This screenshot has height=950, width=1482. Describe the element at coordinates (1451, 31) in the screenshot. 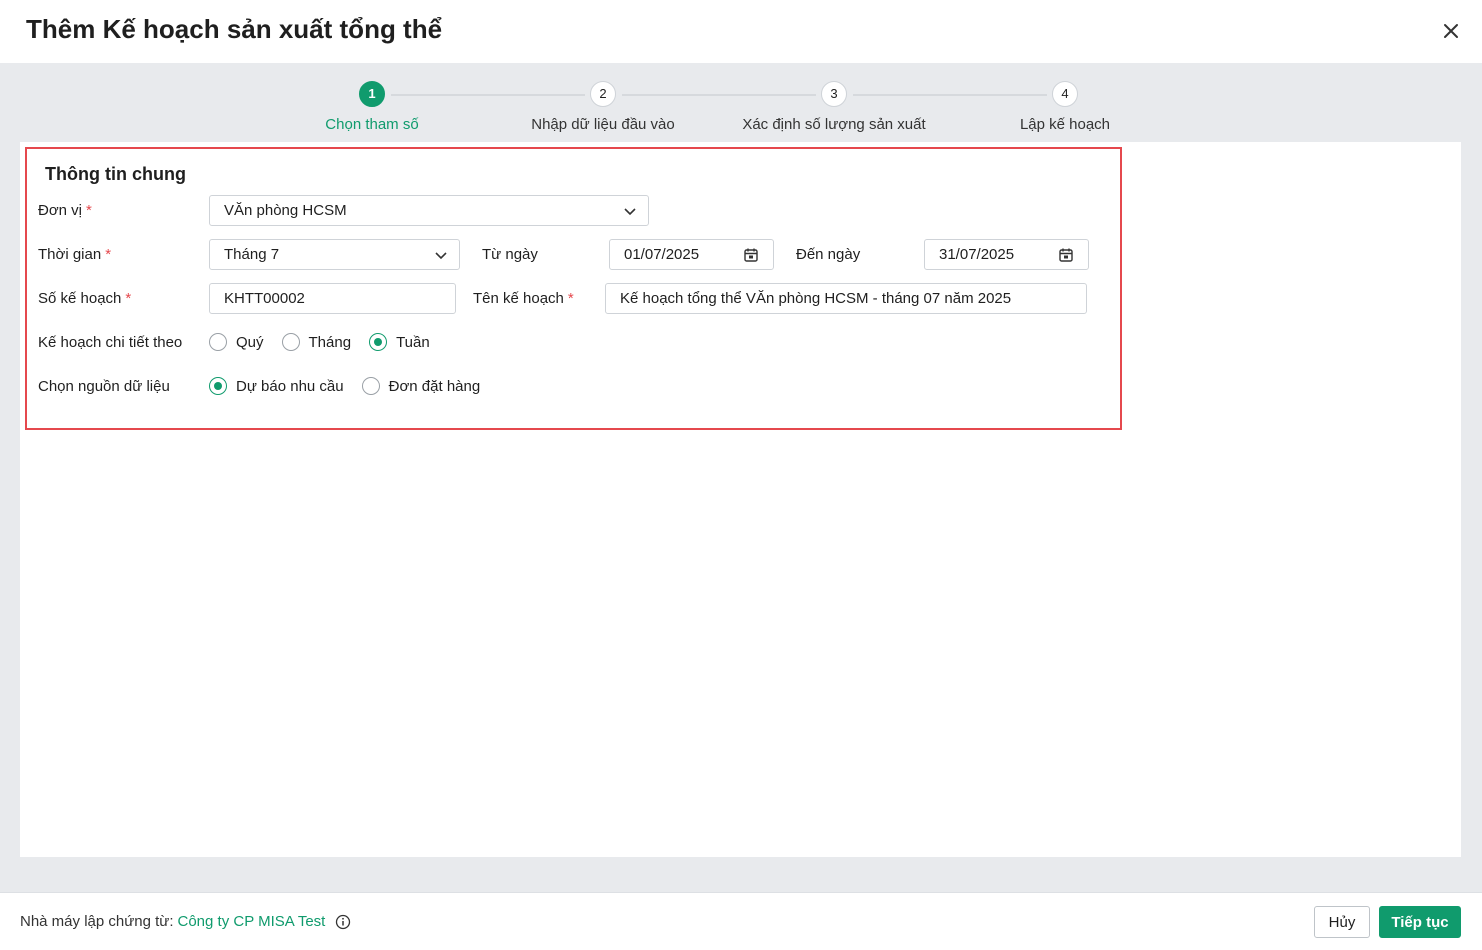

I see `close-icon` at that location.